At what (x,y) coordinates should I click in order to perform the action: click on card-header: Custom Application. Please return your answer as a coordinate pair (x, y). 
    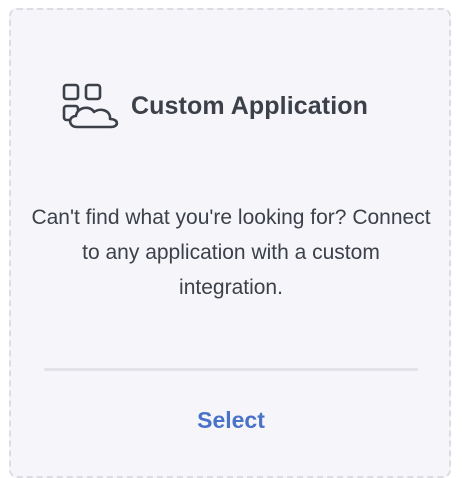
    Looking at the image, I should click on (214, 106).